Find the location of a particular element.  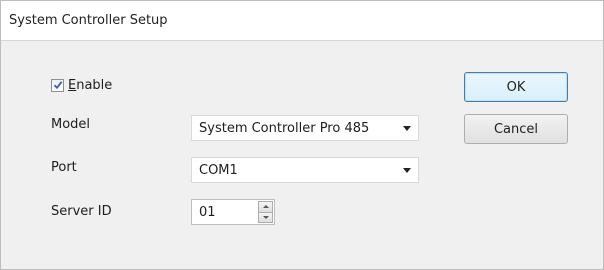

cancel-button: Cancel is located at coordinates (516, 129).